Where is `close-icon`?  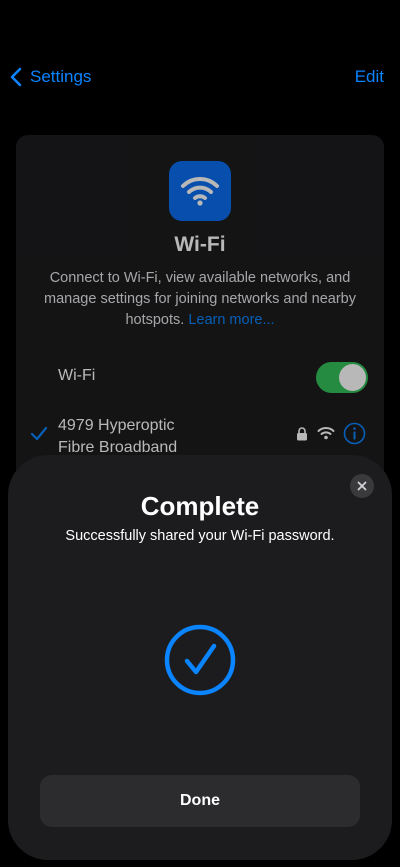
close-icon is located at coordinates (362, 486).